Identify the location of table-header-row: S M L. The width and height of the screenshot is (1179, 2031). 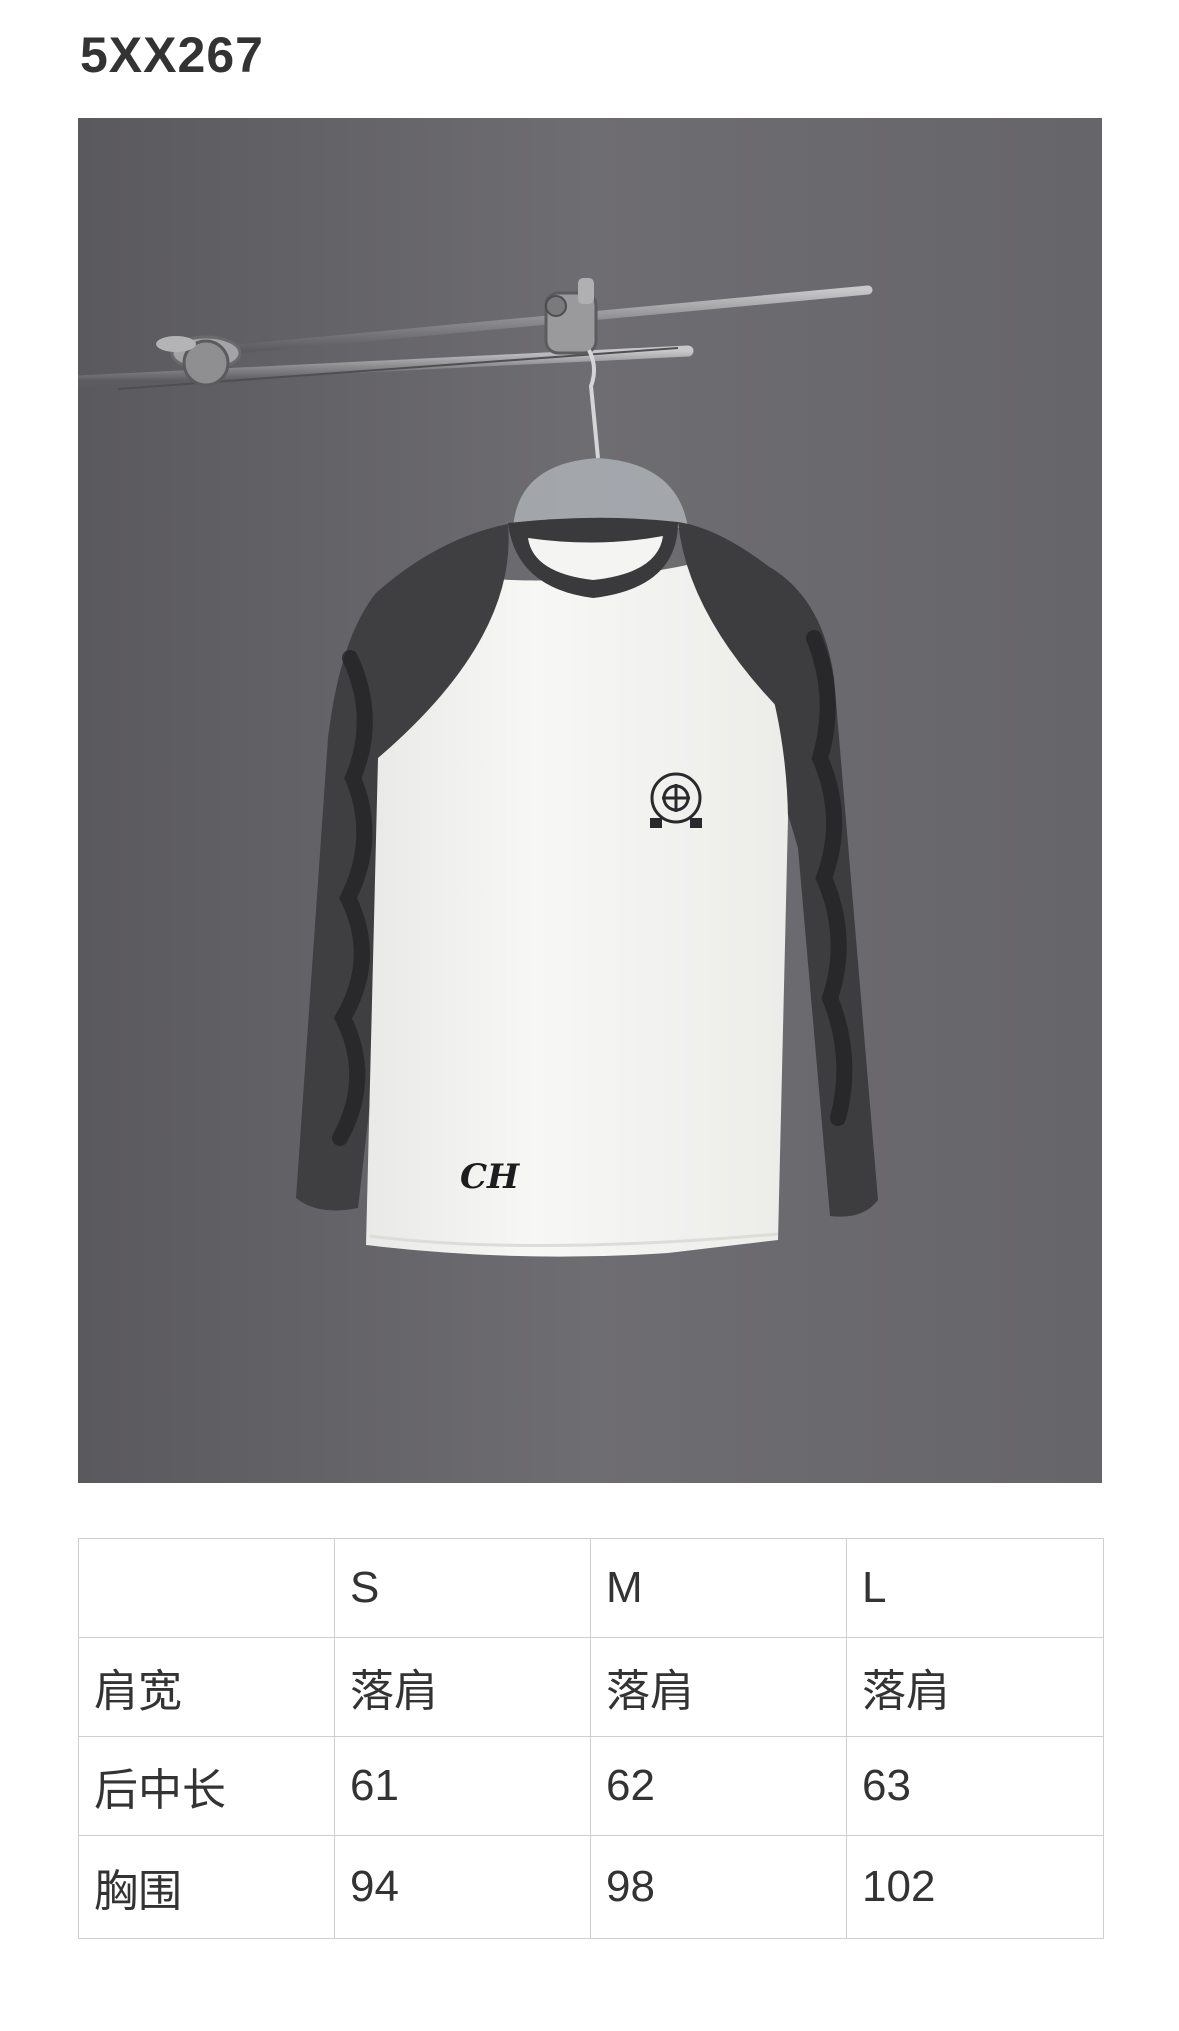
(591, 1588).